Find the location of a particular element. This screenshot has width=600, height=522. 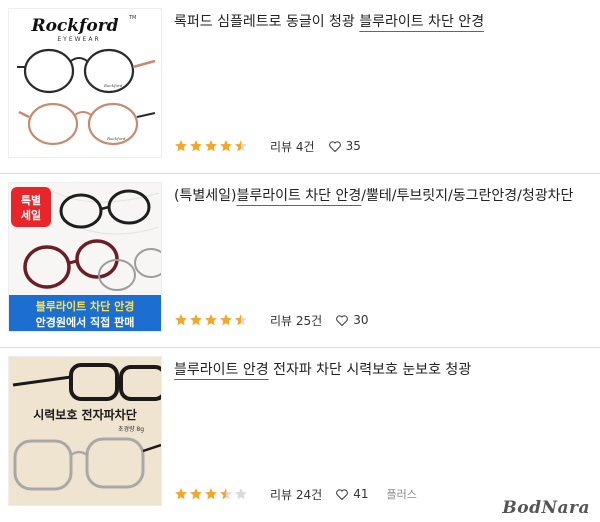

svg-text: TM is located at coordinates (132, 18).